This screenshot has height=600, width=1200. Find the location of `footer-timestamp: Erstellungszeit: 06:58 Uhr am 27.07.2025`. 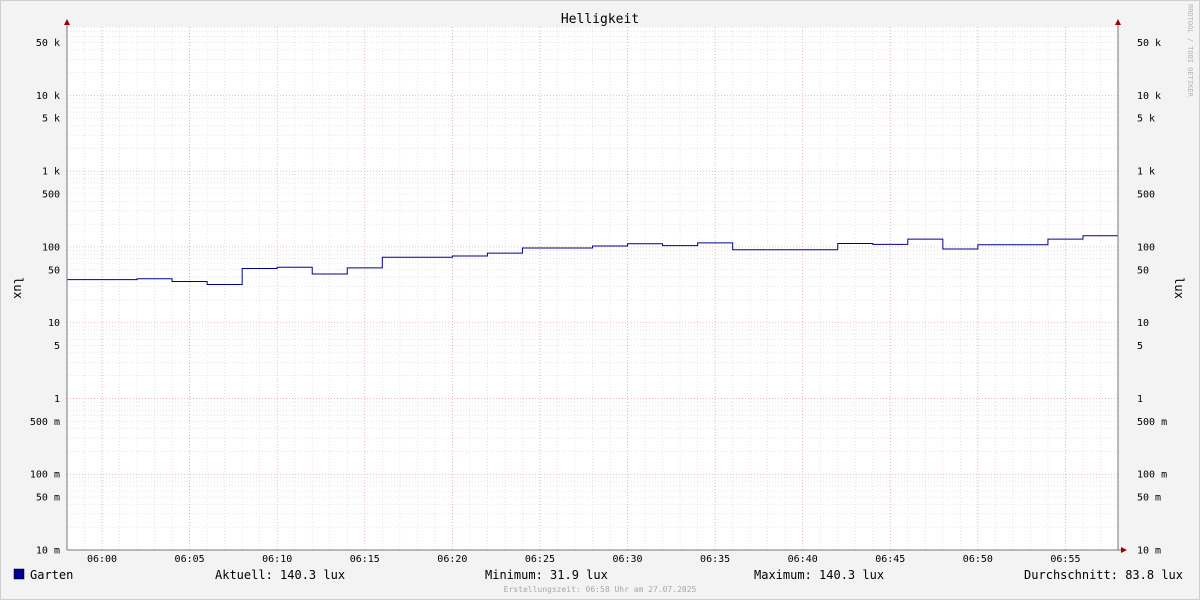

footer-timestamp: Erstellungszeit: 06:58 Uhr am 27.07.2025 is located at coordinates (600, 589).